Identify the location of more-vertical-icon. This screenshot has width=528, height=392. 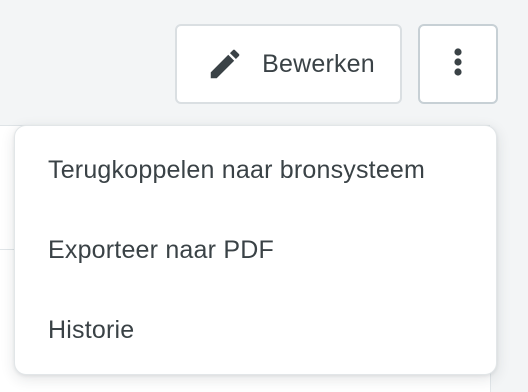
(458, 64).